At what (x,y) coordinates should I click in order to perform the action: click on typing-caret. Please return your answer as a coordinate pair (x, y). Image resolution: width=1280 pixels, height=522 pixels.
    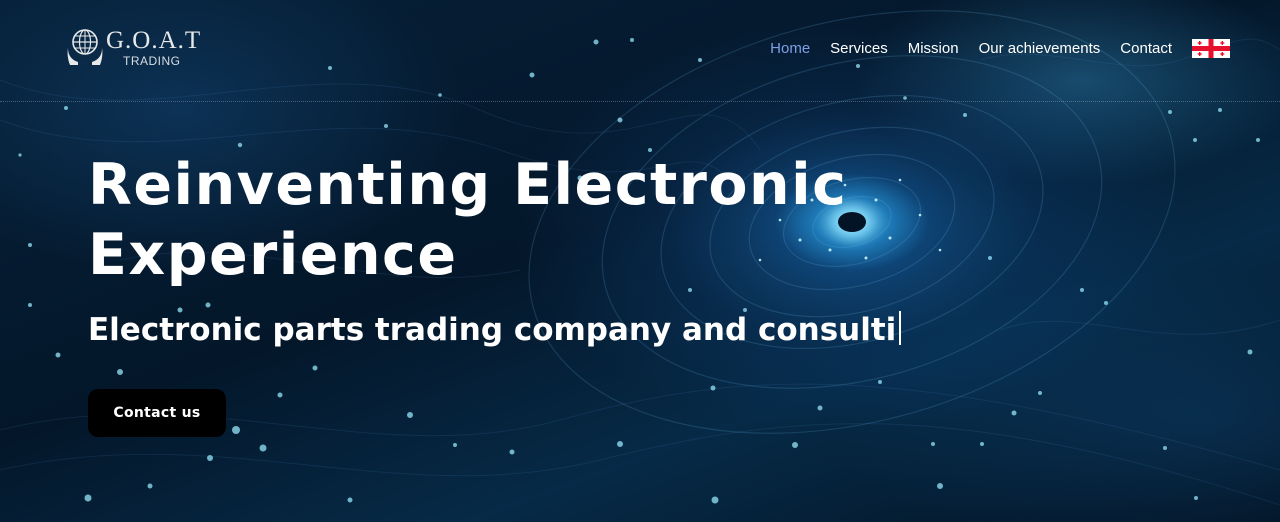
    Looking at the image, I should click on (900, 328).